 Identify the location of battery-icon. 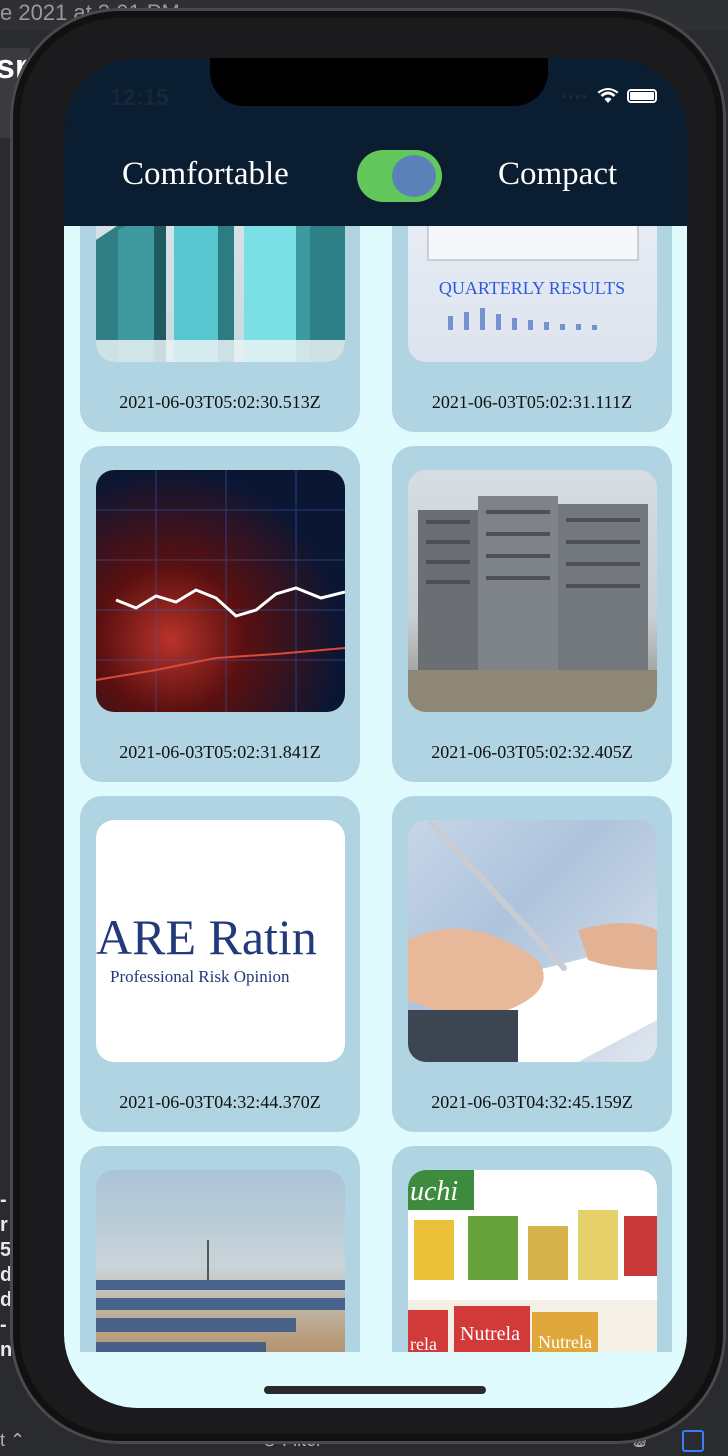
(642, 96).